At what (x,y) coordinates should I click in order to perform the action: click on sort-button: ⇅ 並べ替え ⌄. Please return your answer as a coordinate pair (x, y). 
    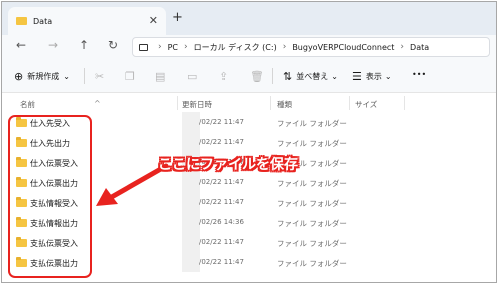
    Looking at the image, I should click on (310, 76).